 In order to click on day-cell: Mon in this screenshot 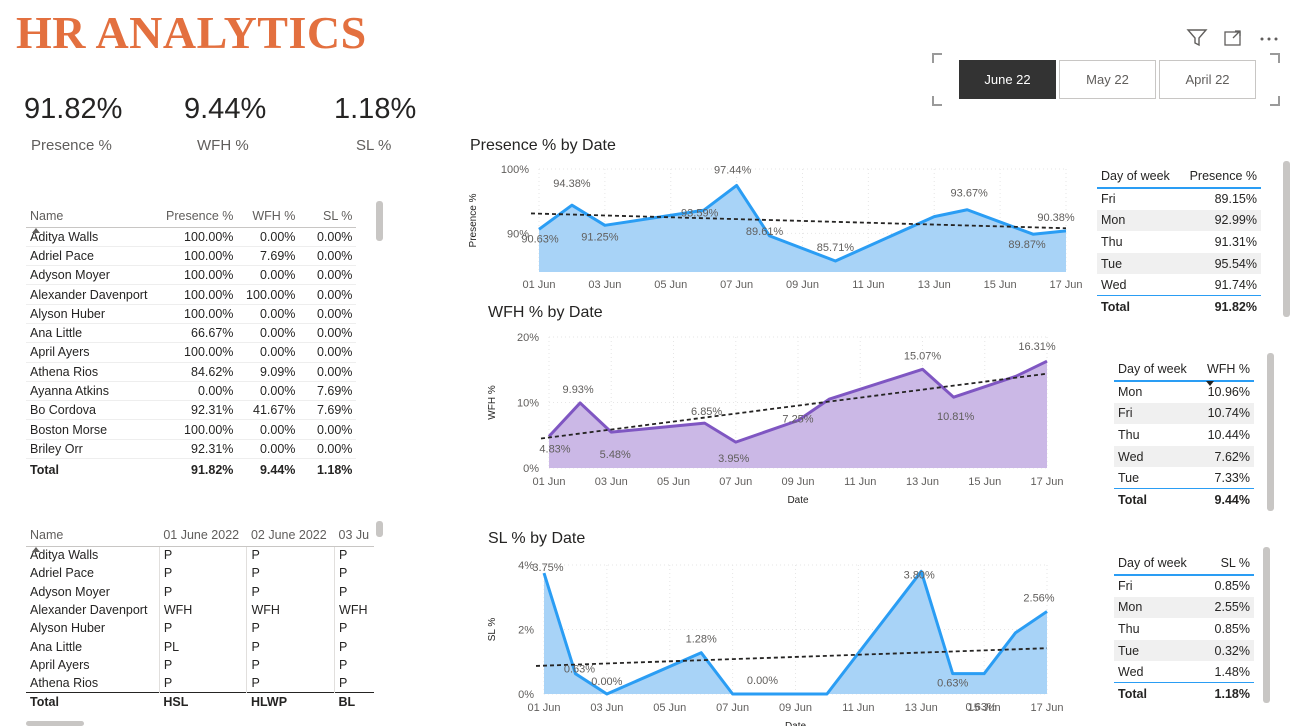, I will do `click(1130, 392)`.